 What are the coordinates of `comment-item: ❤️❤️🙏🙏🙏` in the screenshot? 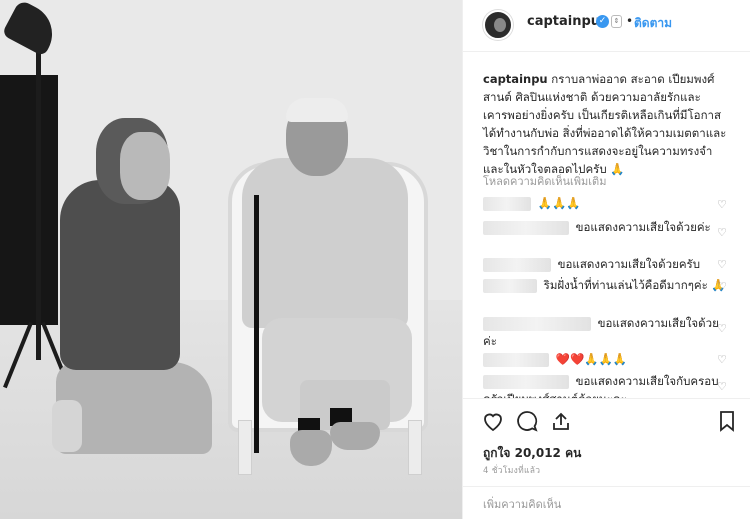 It's located at (606, 359).